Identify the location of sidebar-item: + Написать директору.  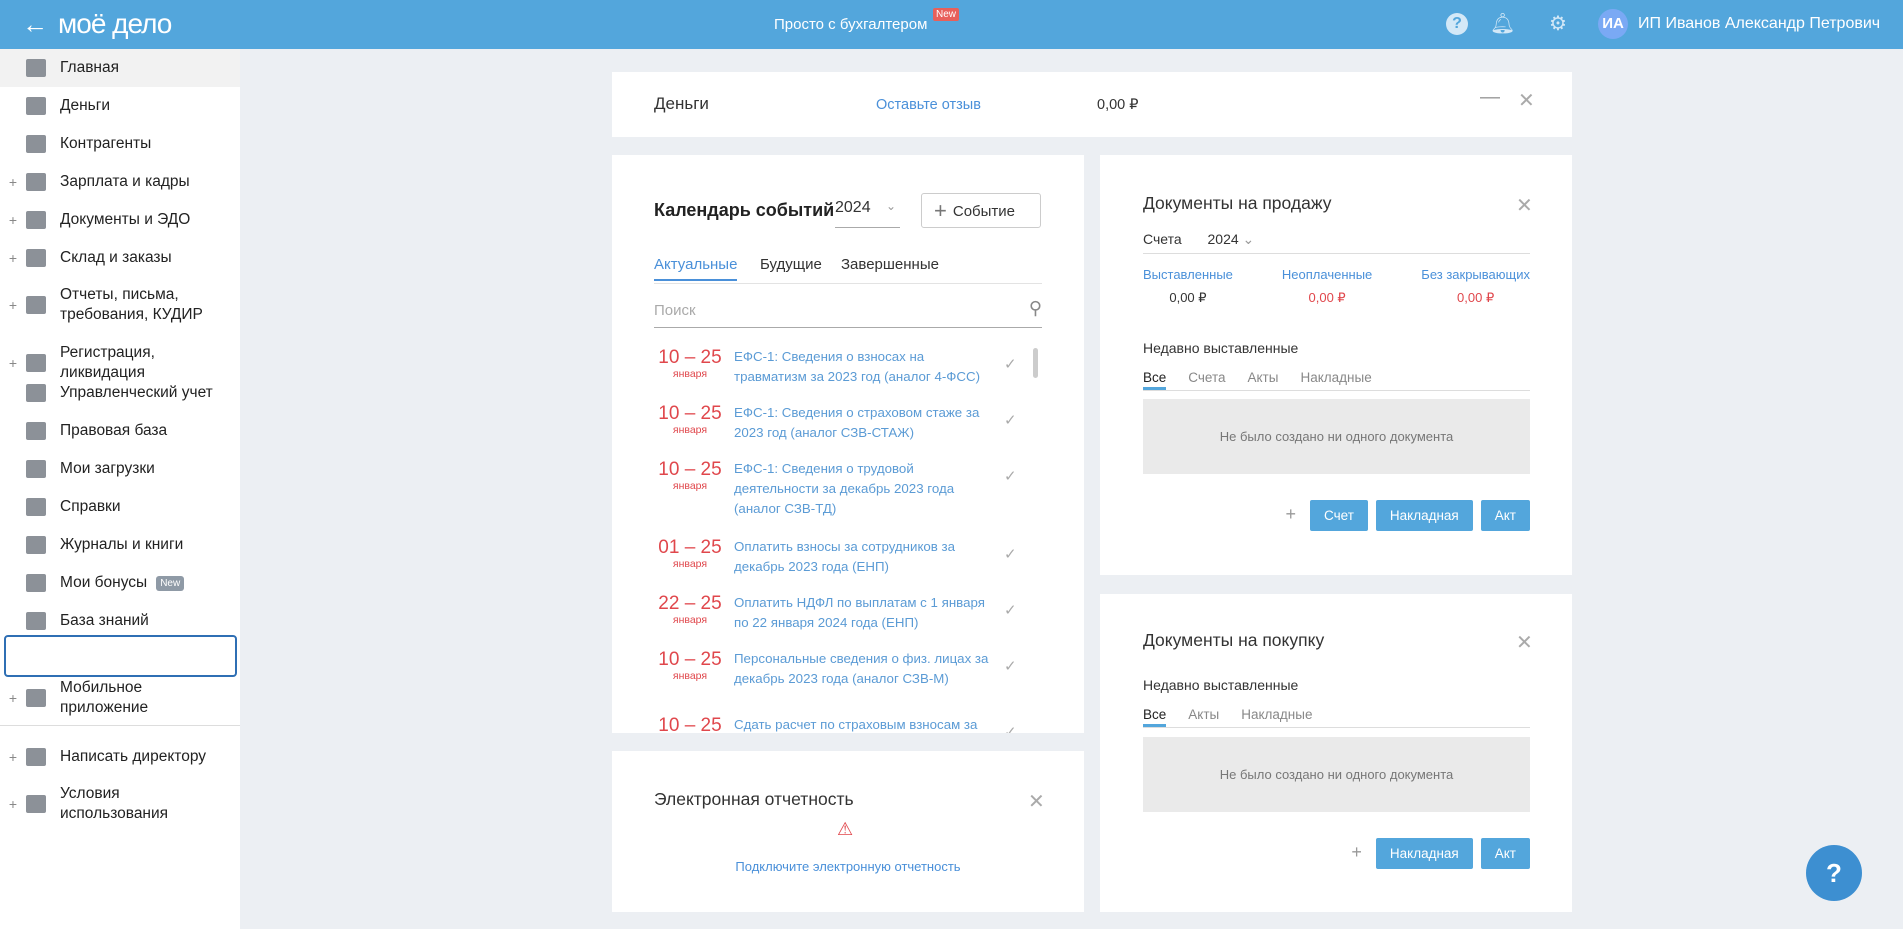
(120, 757).